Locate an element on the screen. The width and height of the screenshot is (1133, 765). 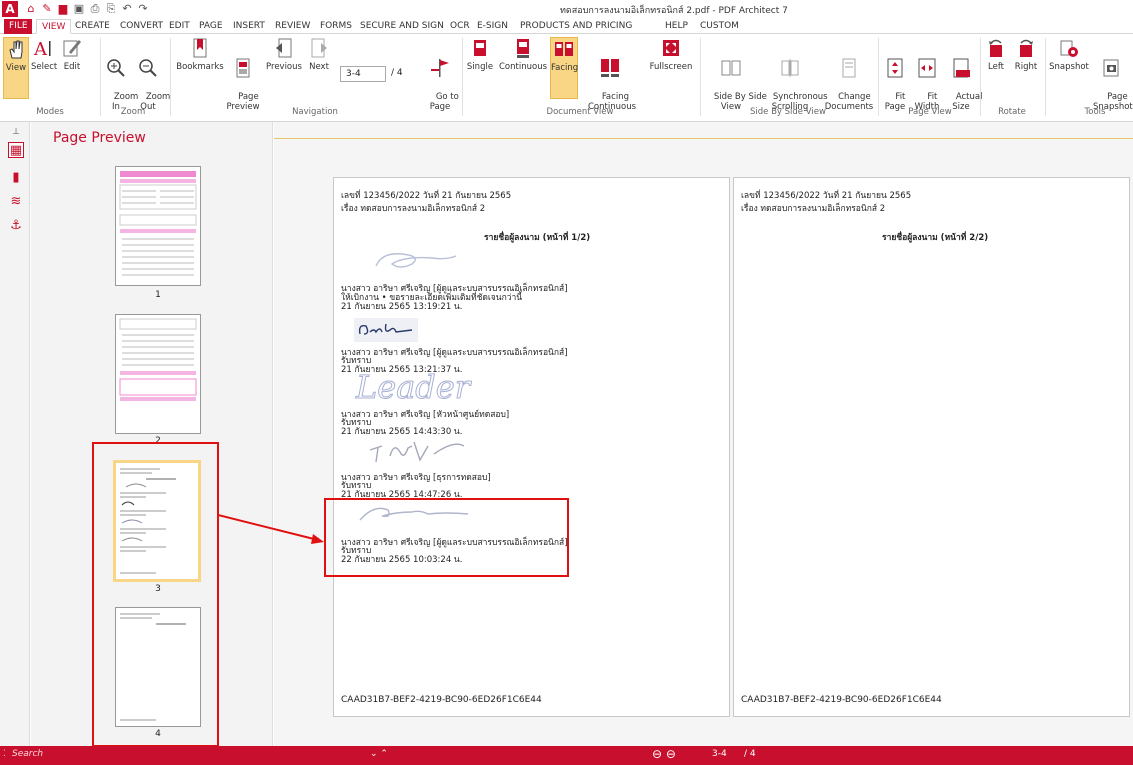
print-preview-icon: ⎘ is located at coordinates (111, 9).